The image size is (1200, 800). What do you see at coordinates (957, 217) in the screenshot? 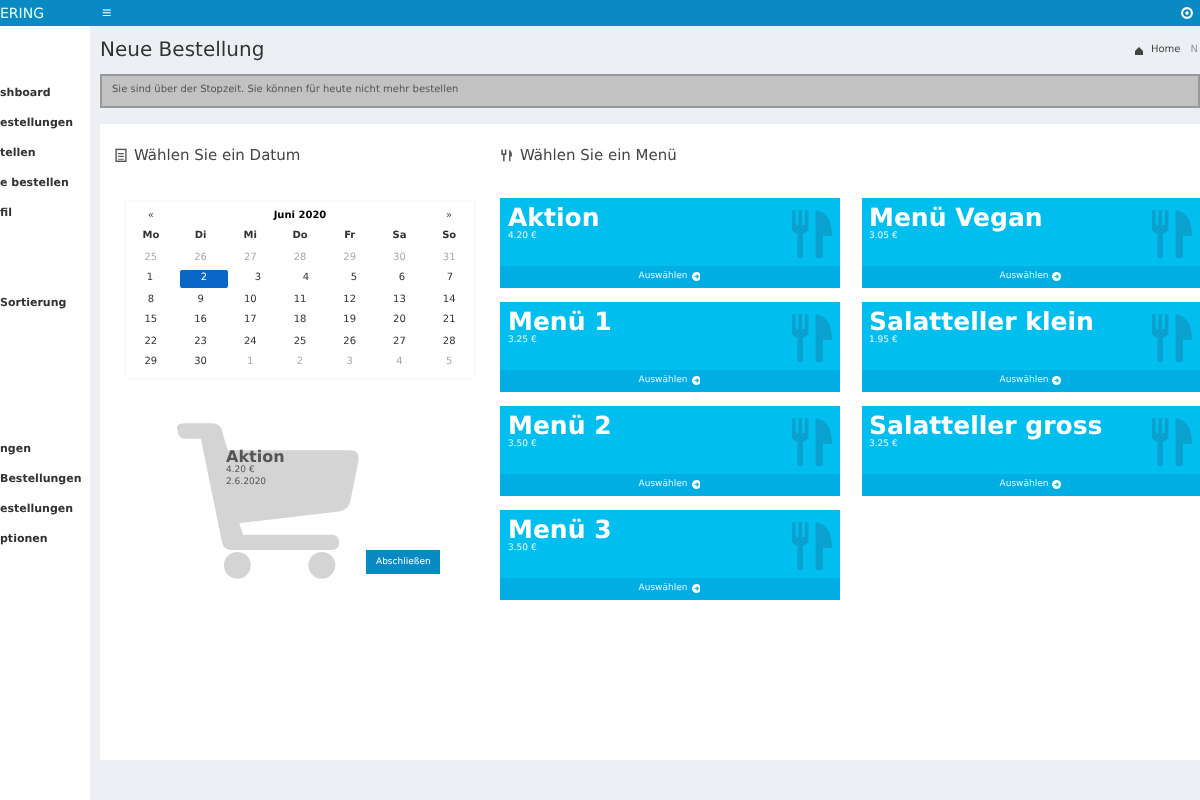
I see `menu-name: Menü Vegan` at bounding box center [957, 217].